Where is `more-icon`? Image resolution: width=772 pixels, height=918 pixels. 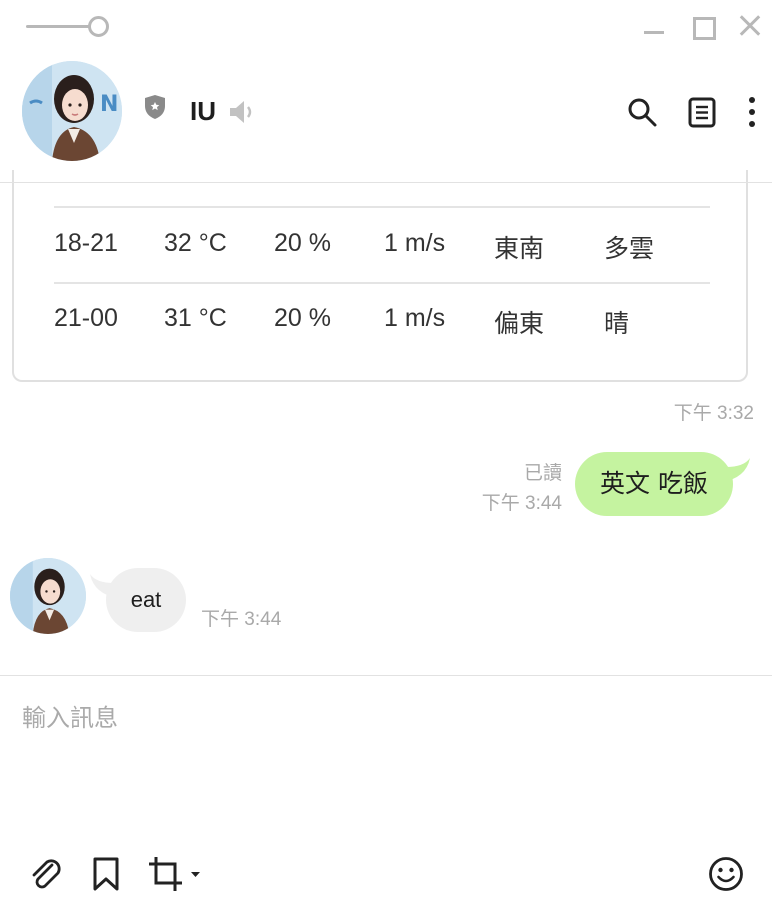 more-icon is located at coordinates (752, 112).